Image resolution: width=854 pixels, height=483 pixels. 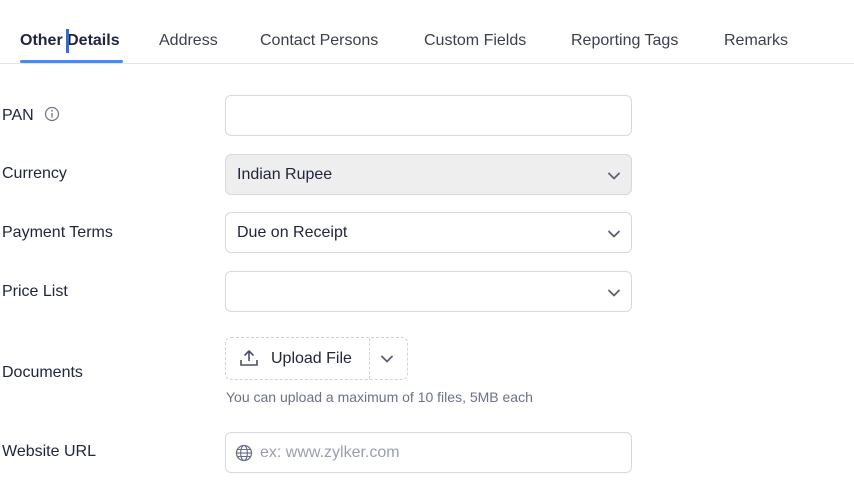 I want to click on documents-label: Documents, so click(x=42, y=372).